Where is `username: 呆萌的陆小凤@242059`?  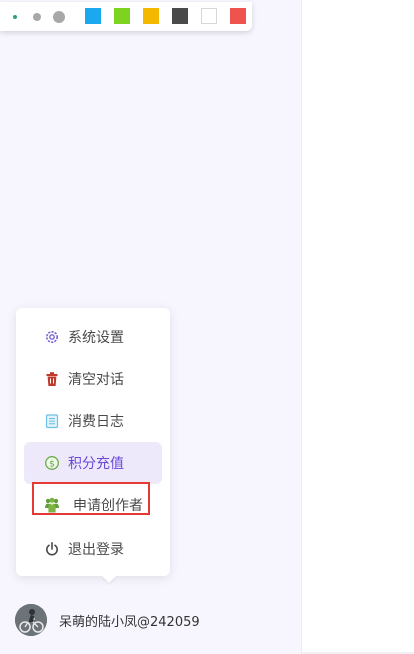 username: 呆萌的陆小凤@242059 is located at coordinates (129, 622).